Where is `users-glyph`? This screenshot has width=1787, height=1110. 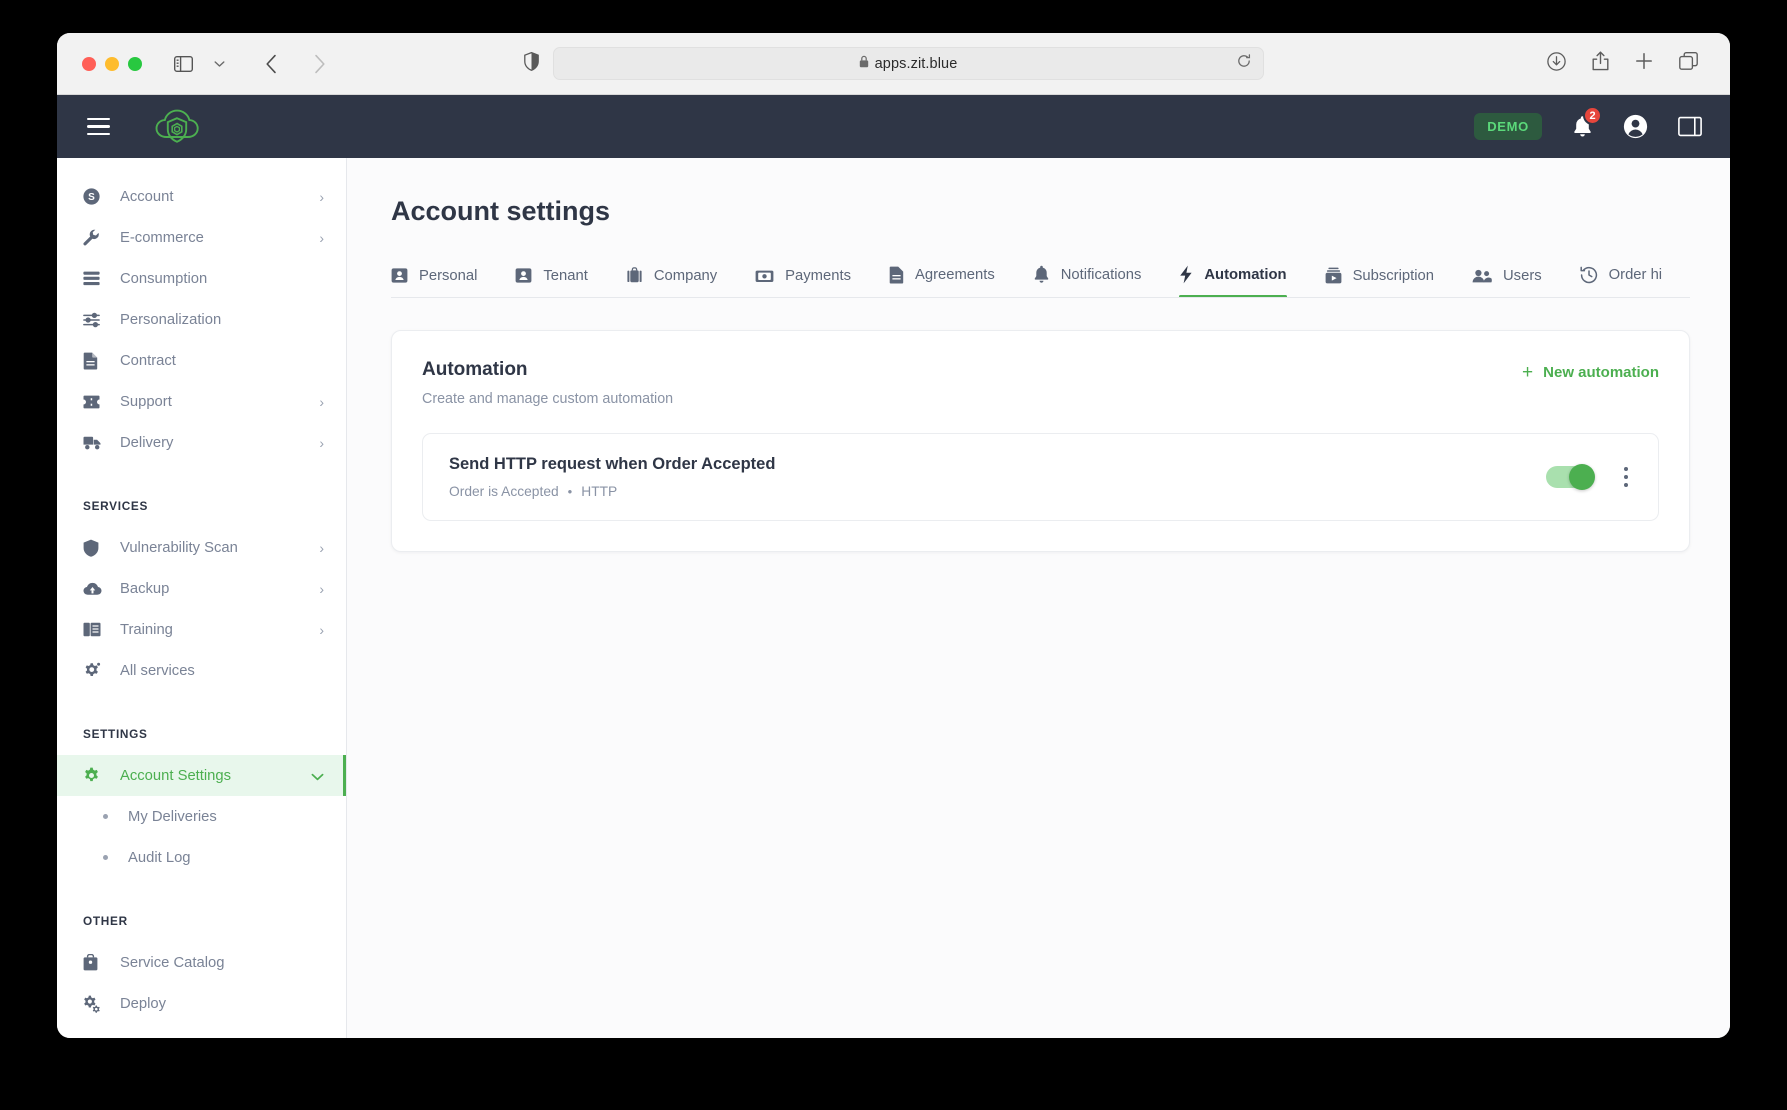
users-glyph is located at coordinates (1482, 276).